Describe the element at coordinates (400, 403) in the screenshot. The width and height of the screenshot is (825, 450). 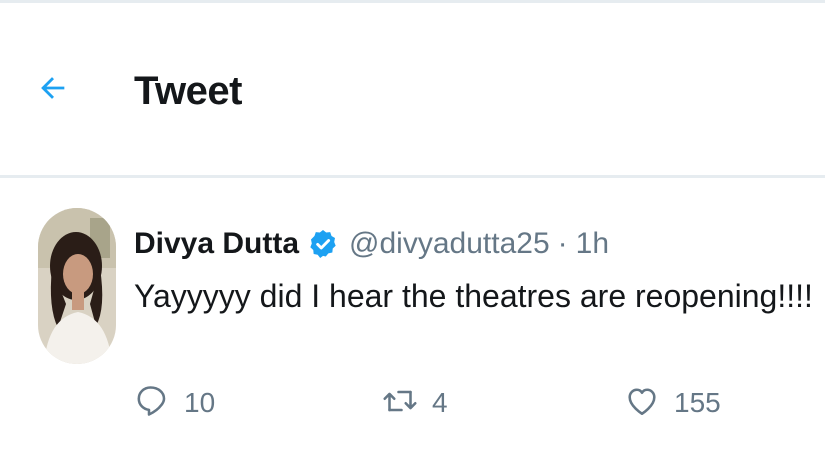
I see `retweet-icon` at that location.